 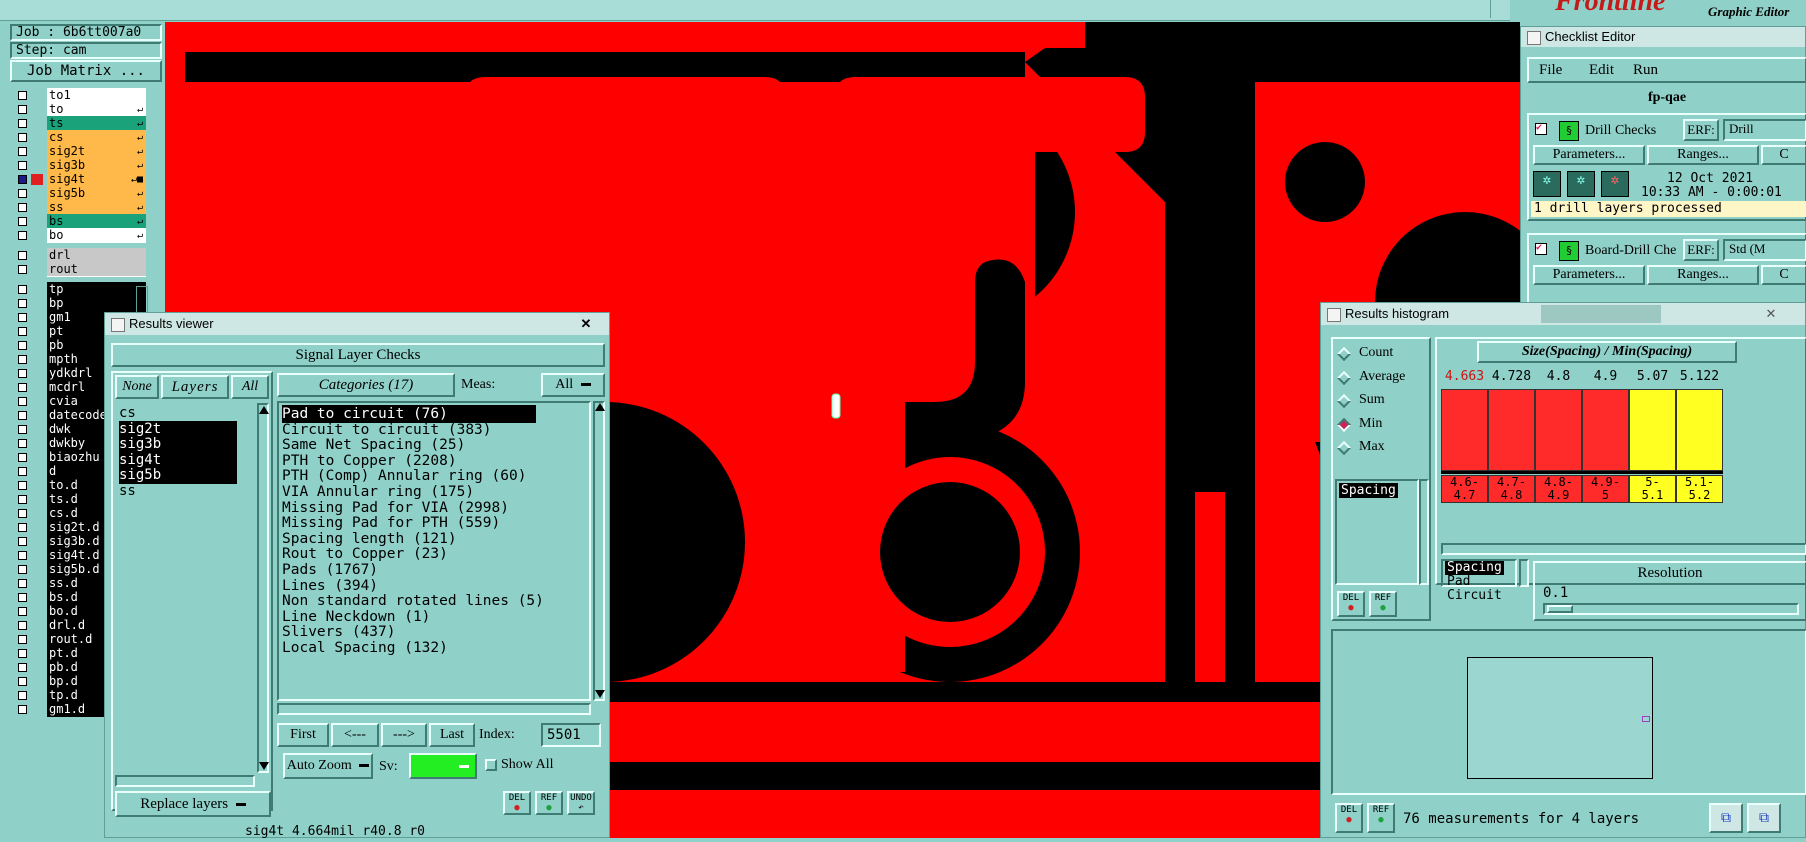 What do you see at coordinates (193, 804) in the screenshot?
I see `replace-layers-select: Replace layers` at bounding box center [193, 804].